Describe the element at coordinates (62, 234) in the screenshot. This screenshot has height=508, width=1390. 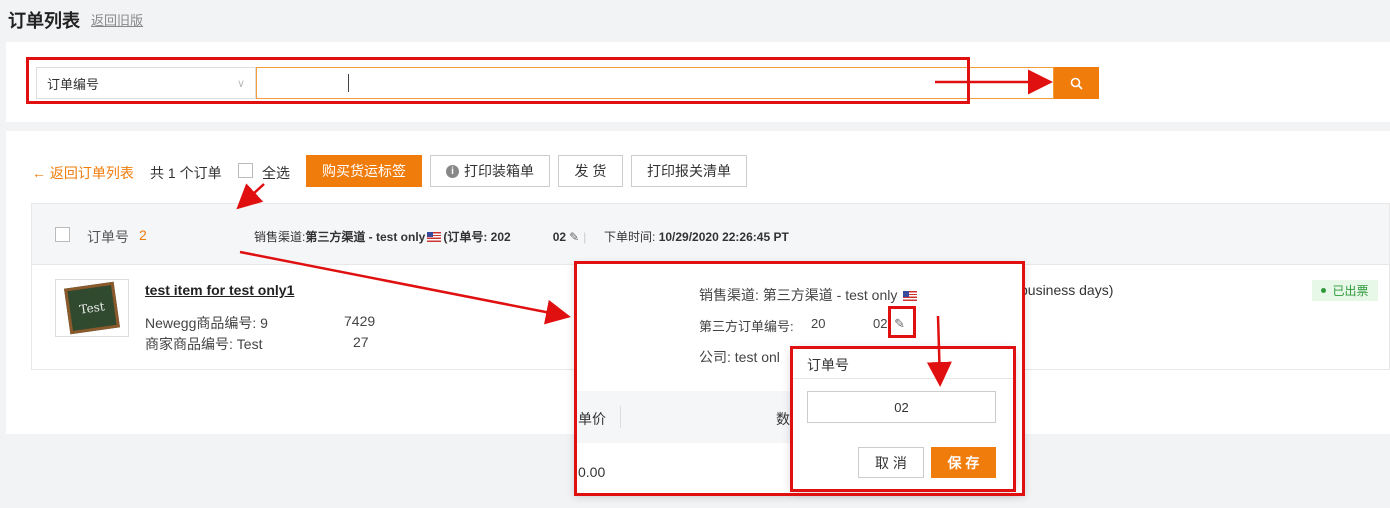
I see `order-checkbox` at that location.